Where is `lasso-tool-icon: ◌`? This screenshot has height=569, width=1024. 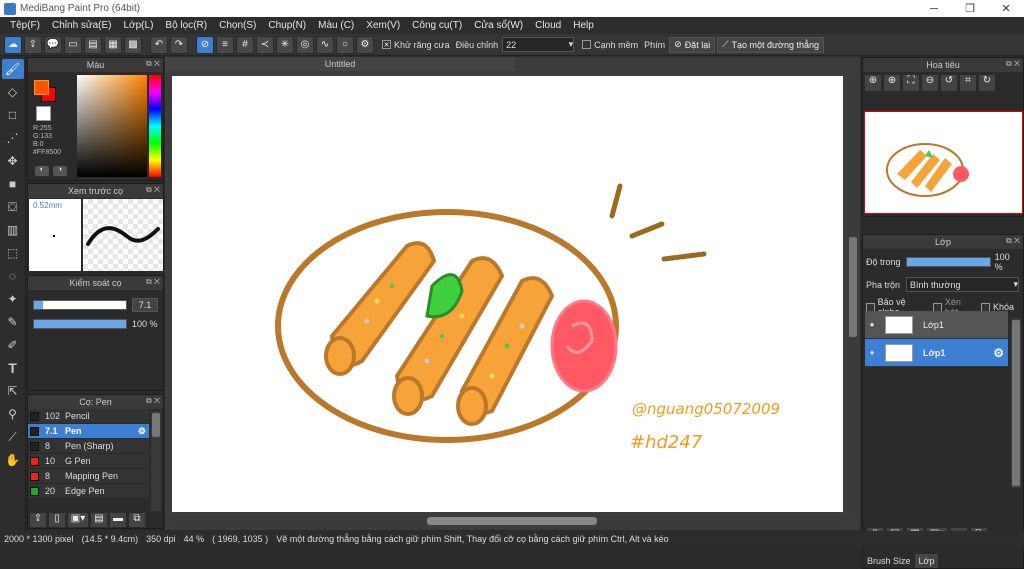 lasso-tool-icon: ◌ is located at coordinates (13, 276).